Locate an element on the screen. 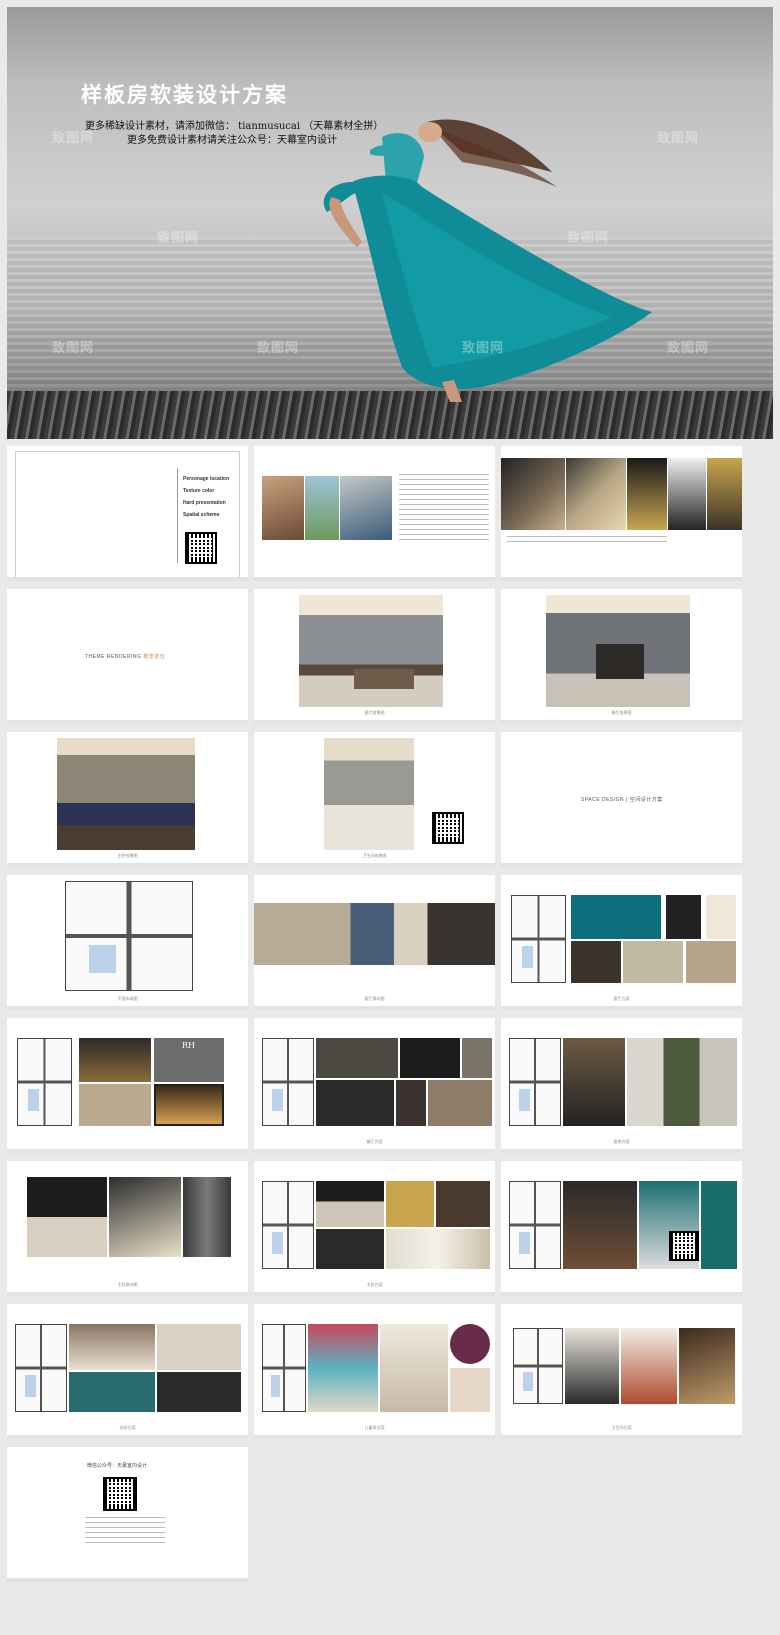  caption: 主卧意向图 is located at coordinates (127, 1284).